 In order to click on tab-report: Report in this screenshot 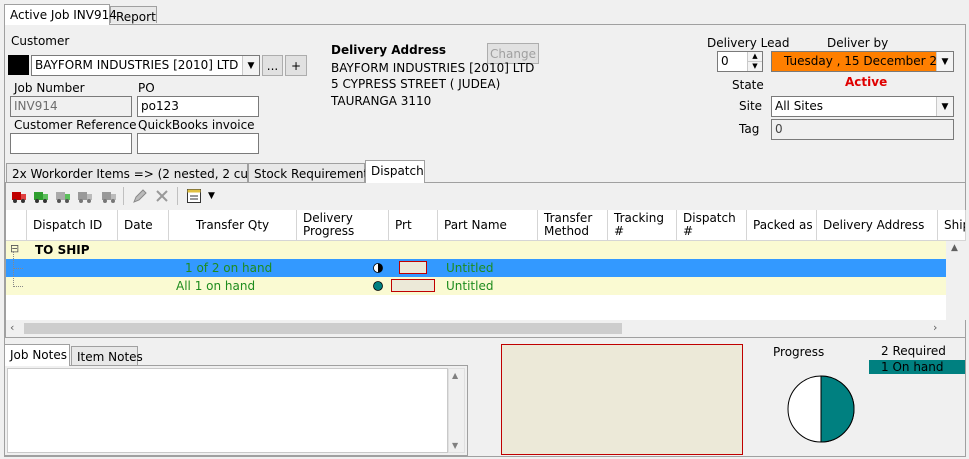, I will do `click(133, 15)`.